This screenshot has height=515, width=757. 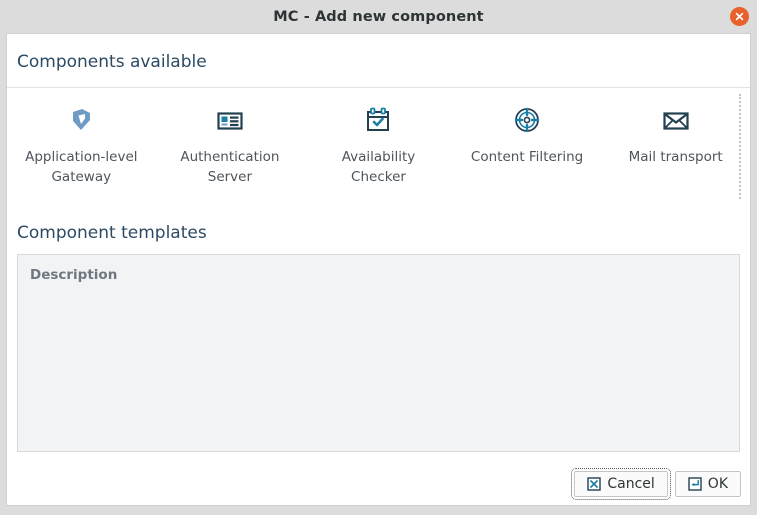 I want to click on component-label: Application-level Gateway, so click(x=81, y=167).